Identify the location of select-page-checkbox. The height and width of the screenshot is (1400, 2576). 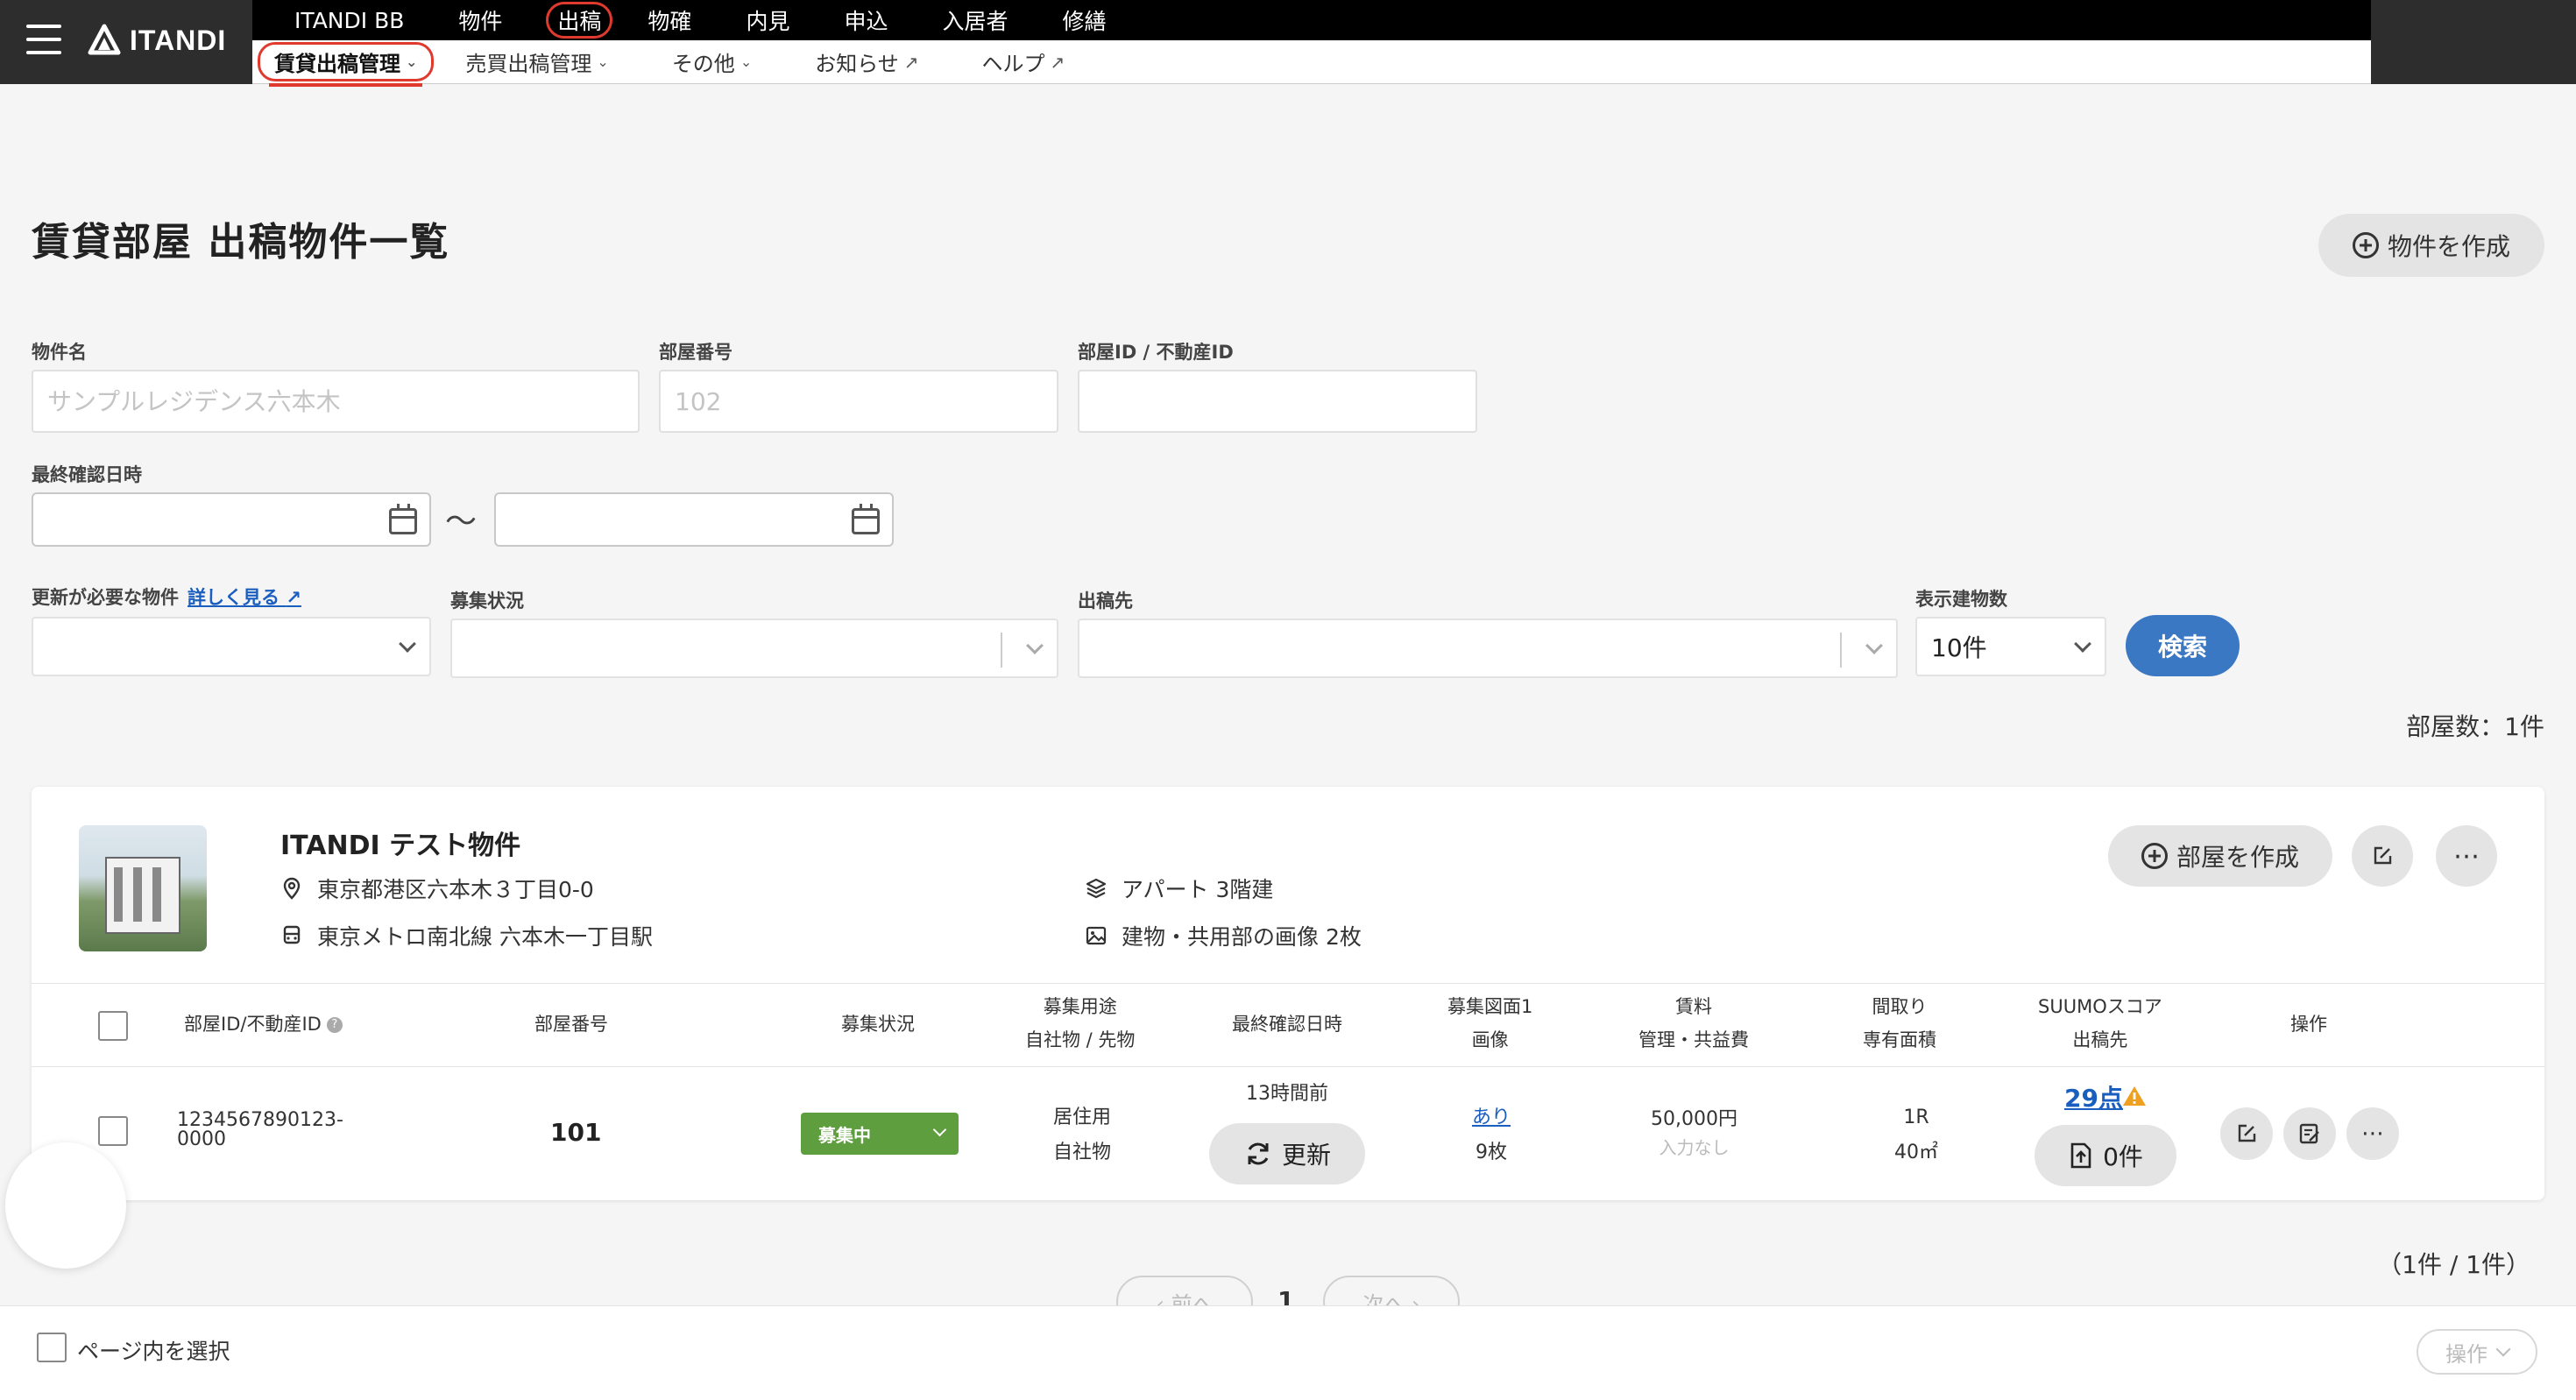
(52, 1347).